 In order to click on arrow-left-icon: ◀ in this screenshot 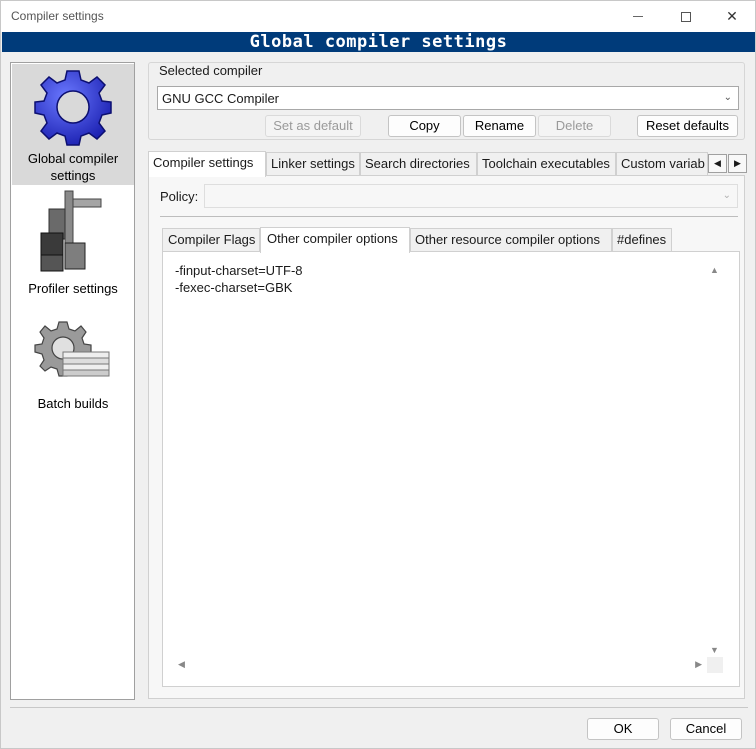, I will do `click(717, 163)`.